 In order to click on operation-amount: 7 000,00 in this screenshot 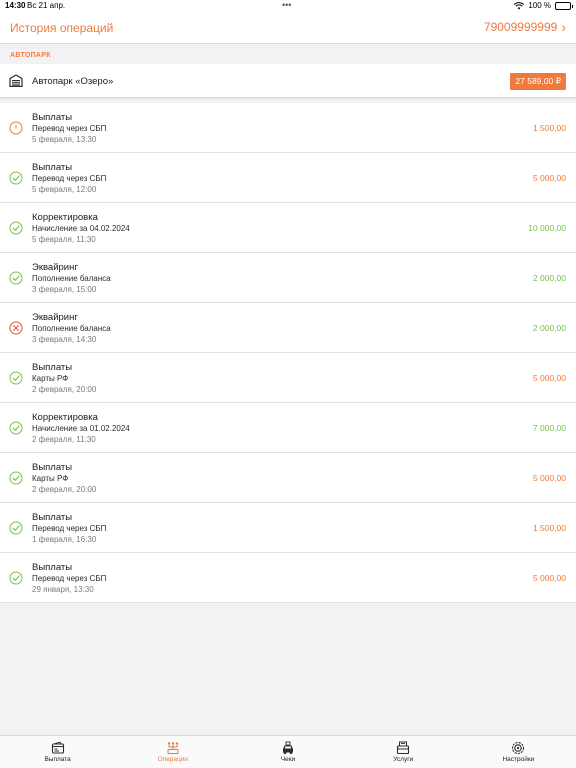, I will do `click(549, 428)`.